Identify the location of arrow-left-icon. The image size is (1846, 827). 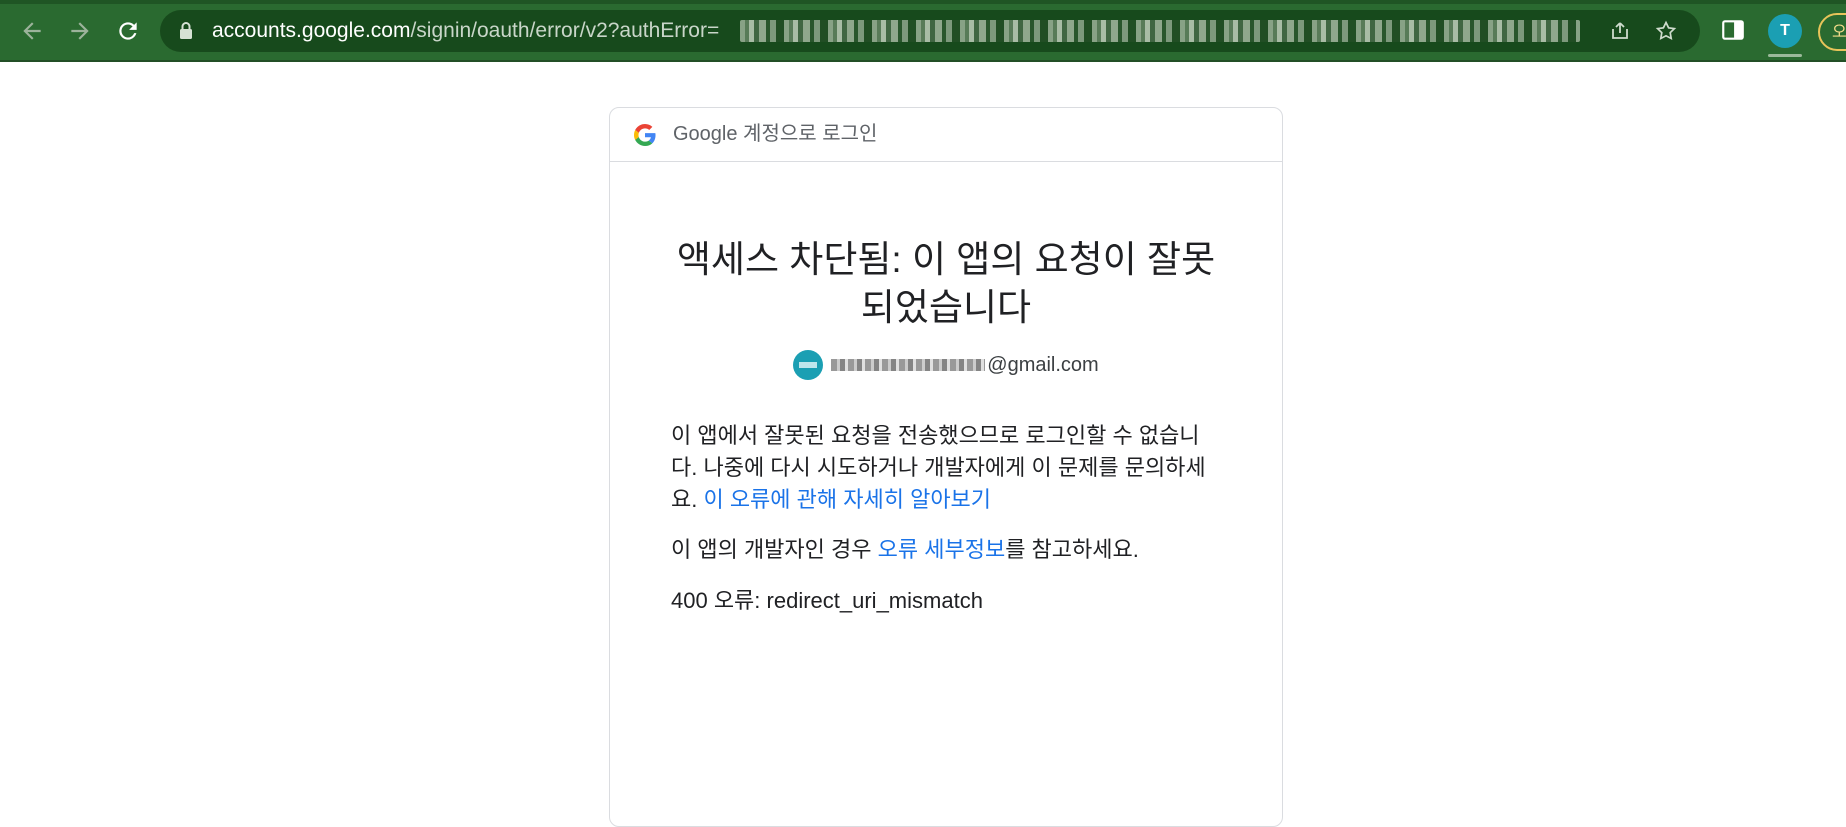
(32, 31).